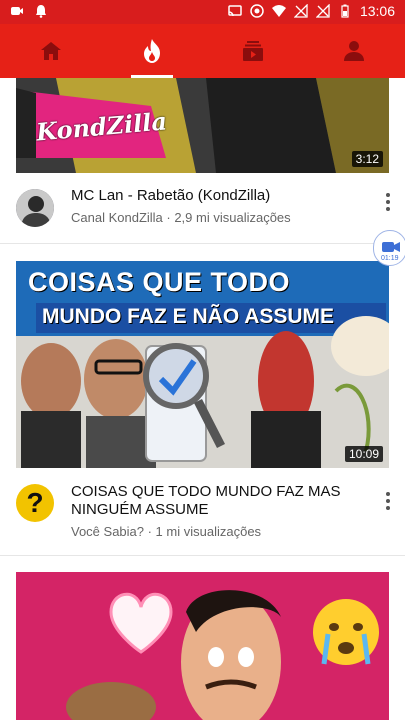 This screenshot has height=720, width=405. Describe the element at coordinates (17, 11) in the screenshot. I see `camera-icon` at that location.